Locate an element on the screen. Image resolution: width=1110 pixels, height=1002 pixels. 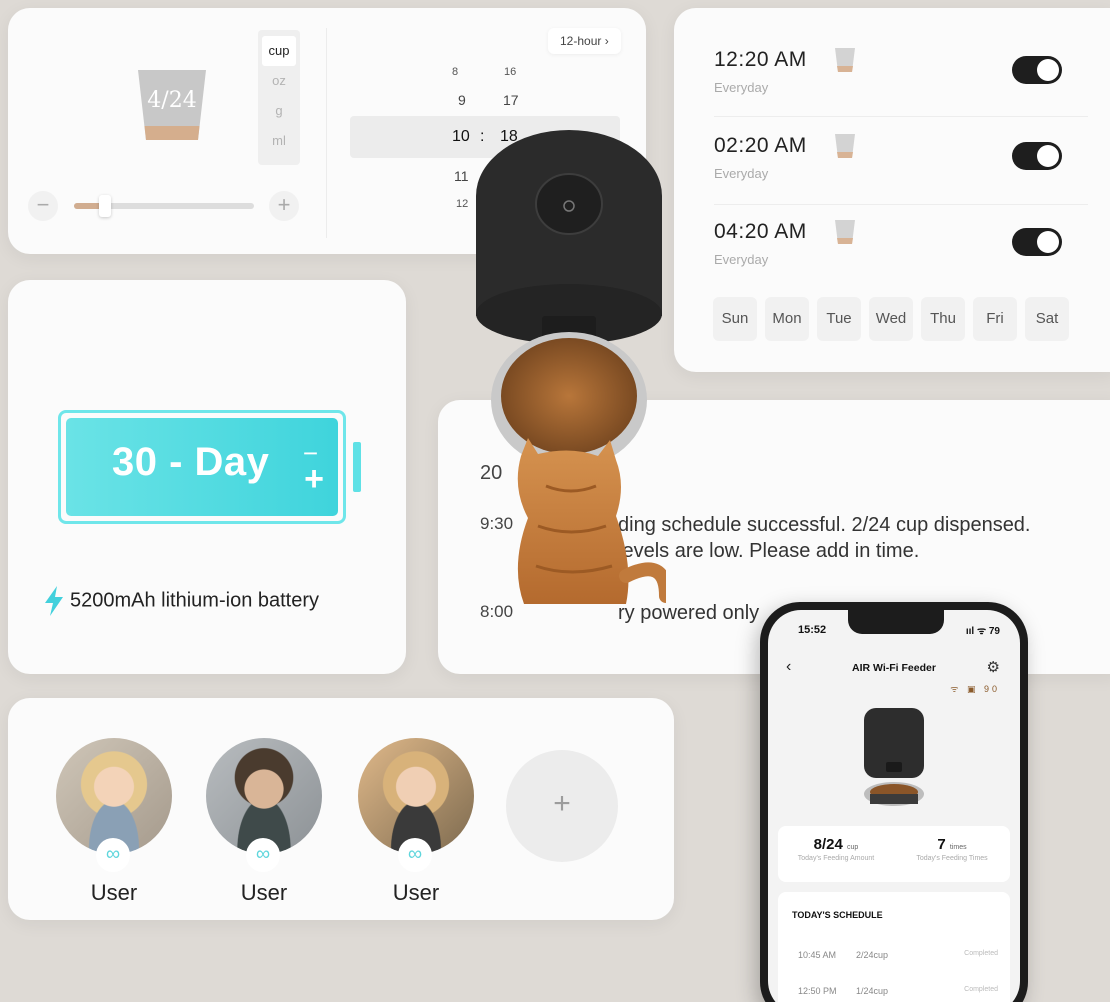
selected-hour: 10 is located at coordinates (461, 137).